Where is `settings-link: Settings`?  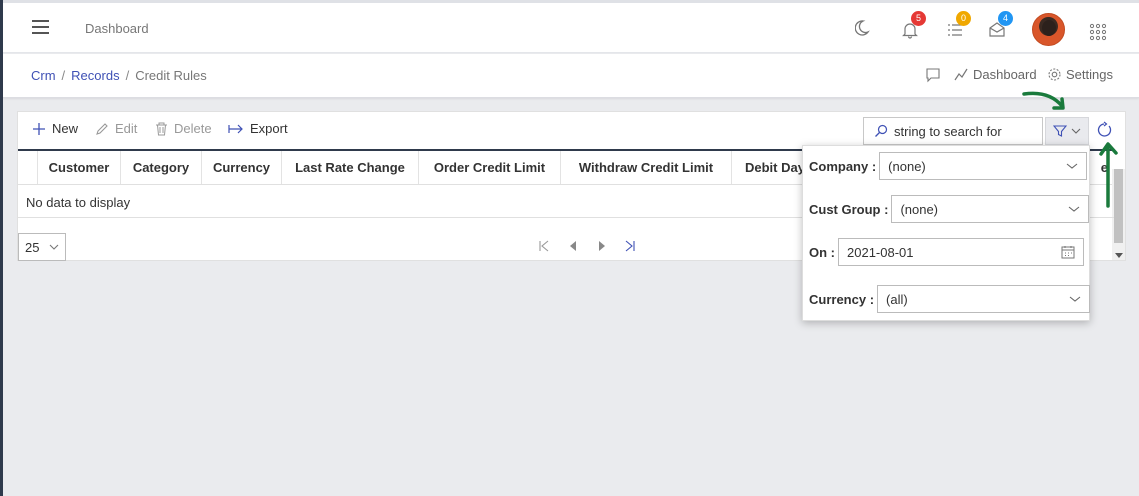 settings-link: Settings is located at coordinates (1080, 74).